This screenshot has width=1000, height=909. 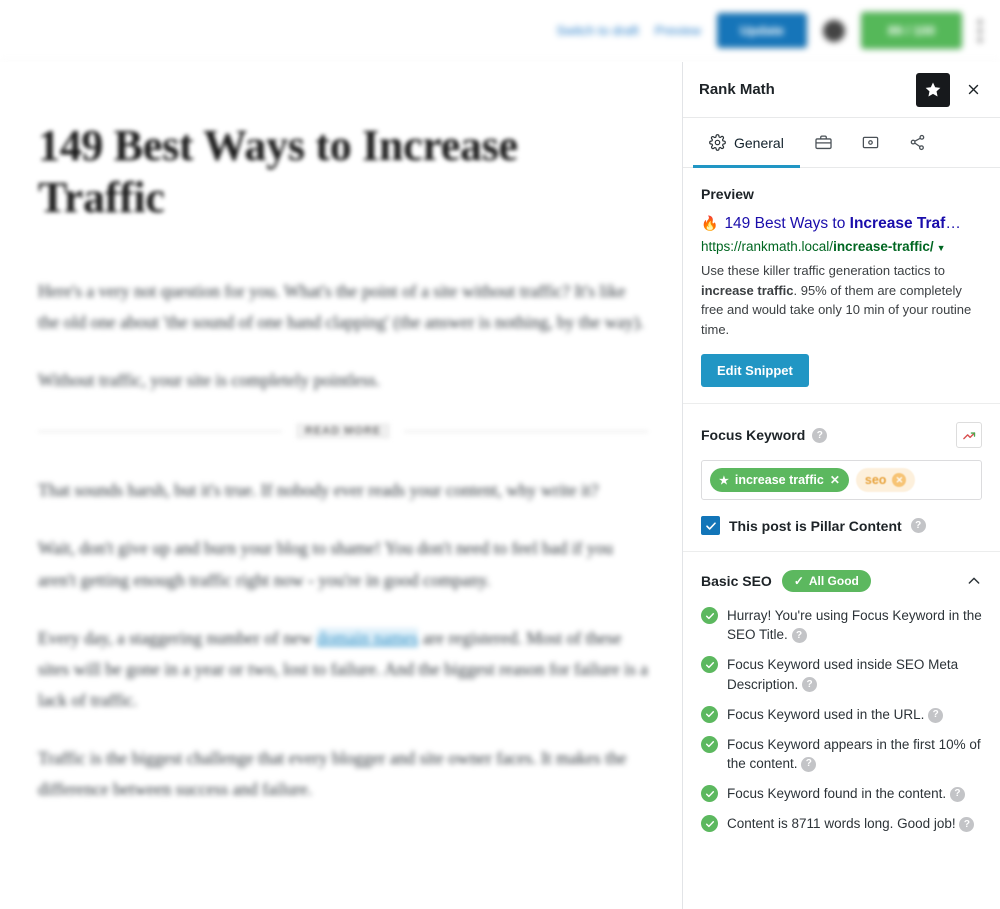 I want to click on editor-toolbar: Switch to draft Preview Update 89 / 100, so click(x=500, y=31).